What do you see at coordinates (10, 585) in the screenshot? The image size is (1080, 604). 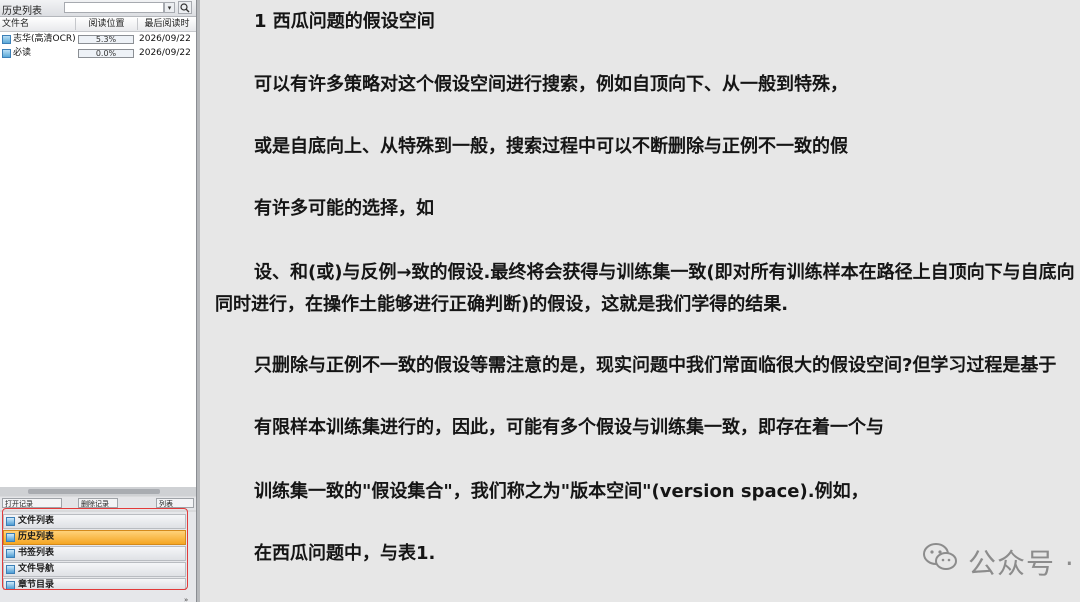 I see `toc-icon` at bounding box center [10, 585].